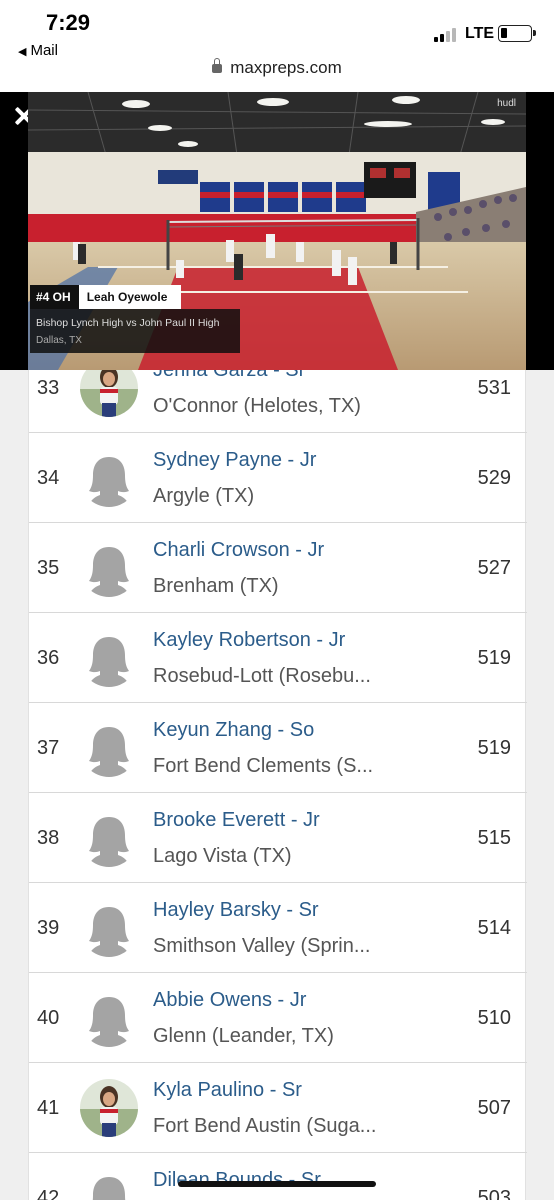 Image resolution: width=554 pixels, height=1200 pixels. I want to click on back-app-label: Mail, so click(44, 50).